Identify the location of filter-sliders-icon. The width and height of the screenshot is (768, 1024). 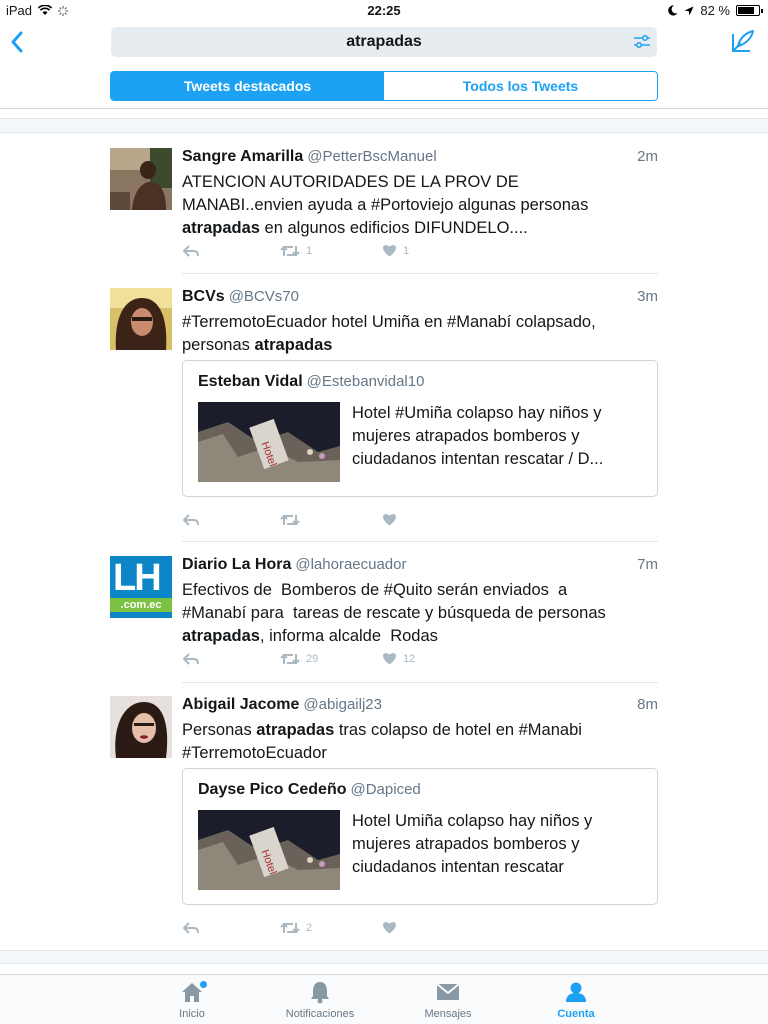
(642, 42).